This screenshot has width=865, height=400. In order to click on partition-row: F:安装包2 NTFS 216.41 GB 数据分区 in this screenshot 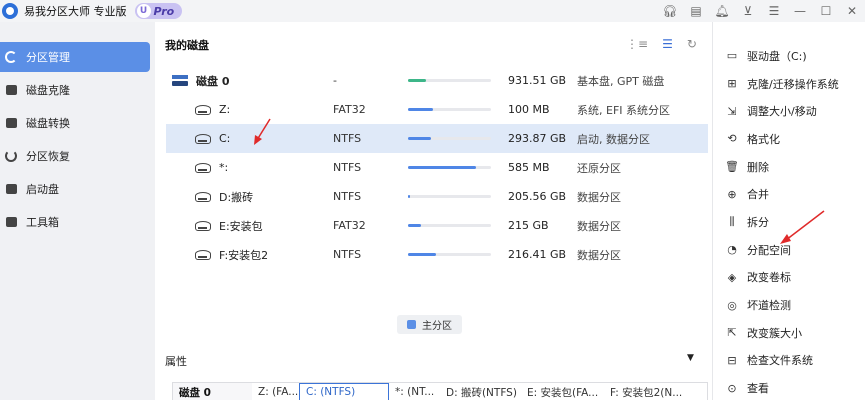, I will do `click(437, 254)`.